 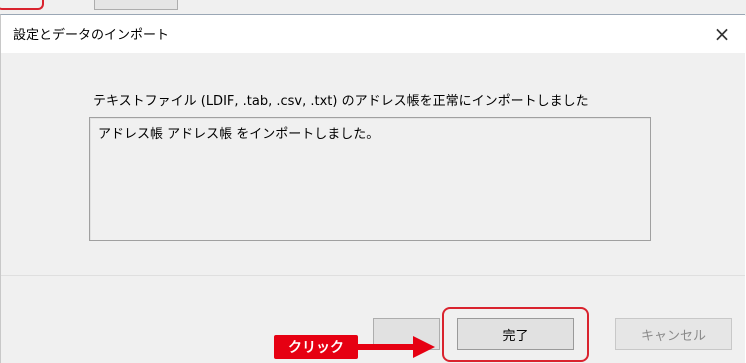 I want to click on button-area-divider, so click(x=373, y=275).